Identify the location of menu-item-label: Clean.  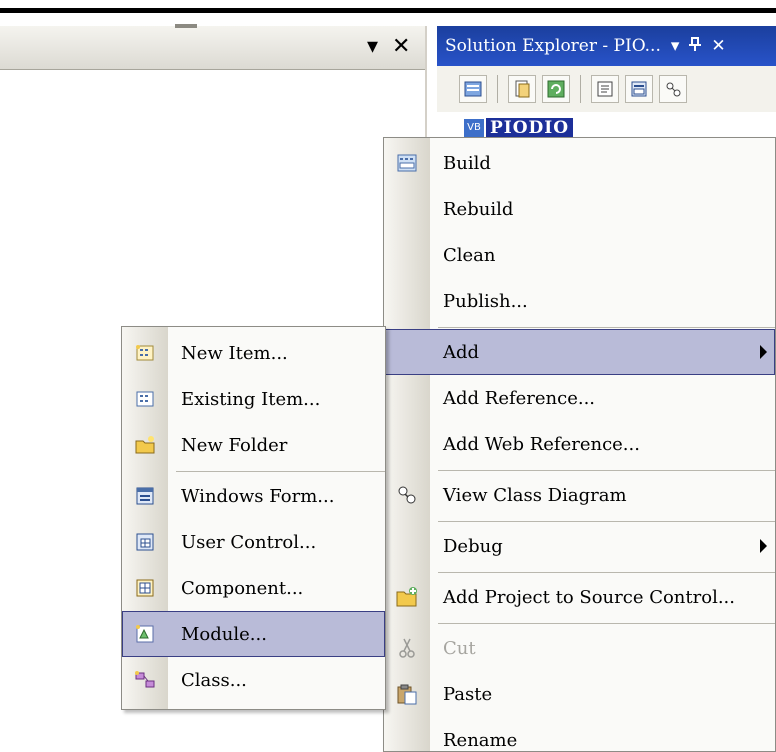
(469, 255).